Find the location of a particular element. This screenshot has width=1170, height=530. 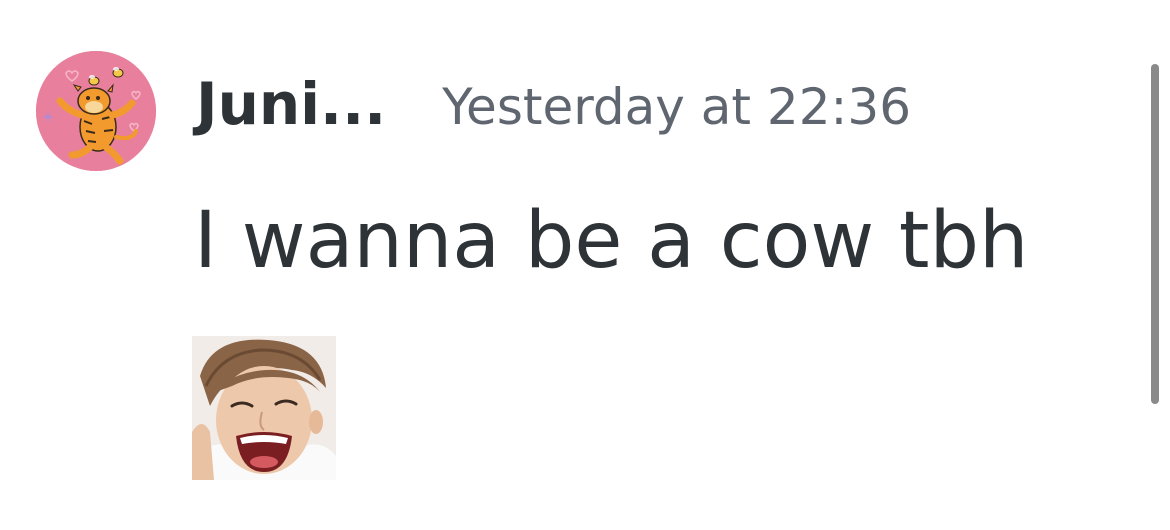

tigger-avatar-icon is located at coordinates (96, 111).